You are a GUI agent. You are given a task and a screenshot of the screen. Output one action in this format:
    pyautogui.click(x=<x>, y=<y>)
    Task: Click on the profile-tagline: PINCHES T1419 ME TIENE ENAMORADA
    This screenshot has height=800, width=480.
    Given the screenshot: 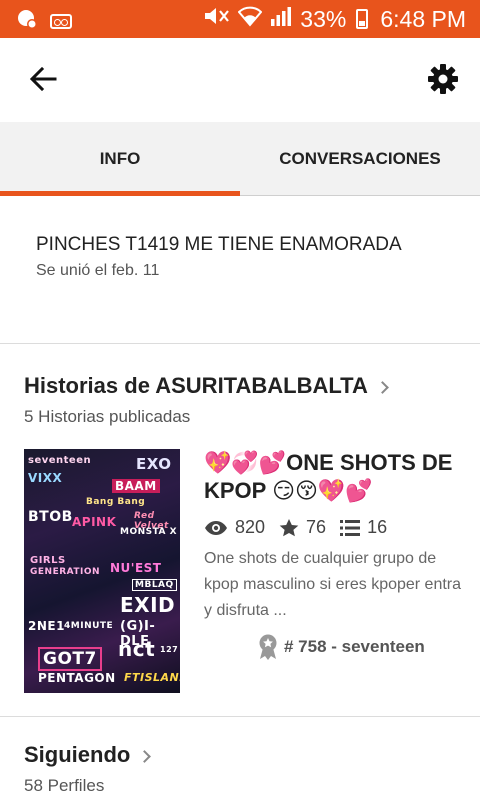 What is the action you would take?
    pyautogui.click(x=219, y=244)
    